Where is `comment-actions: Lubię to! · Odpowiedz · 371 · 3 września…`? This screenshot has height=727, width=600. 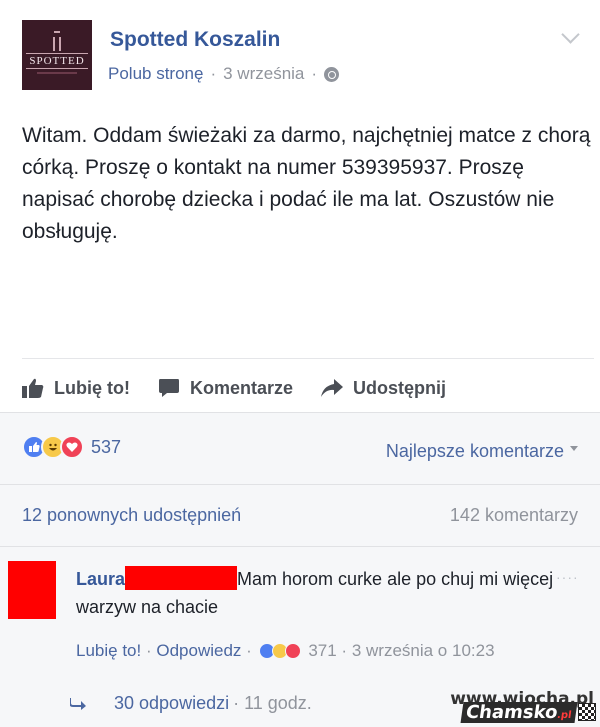 comment-actions: Lubię to! · Odpowiedz · 371 · 3 września… is located at coordinates (311, 651).